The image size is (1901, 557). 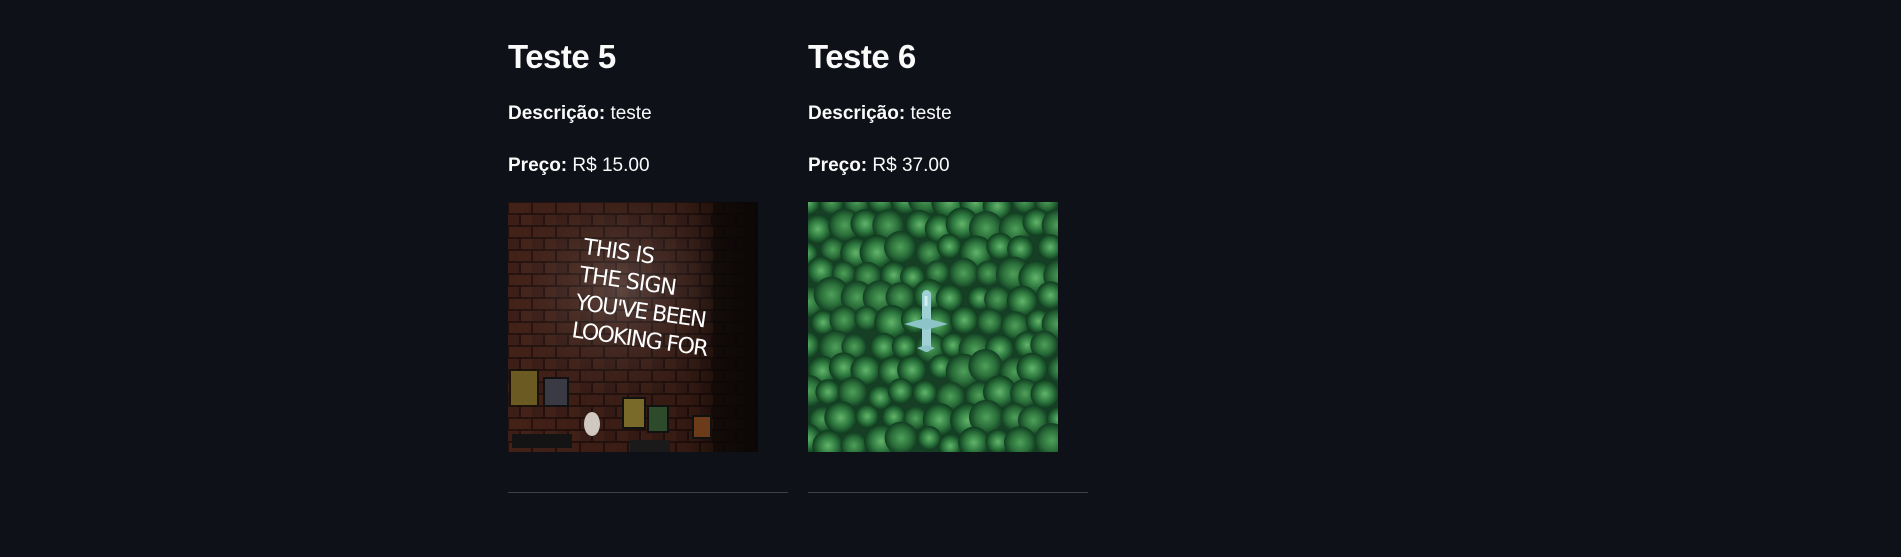 I want to click on price-value: R$ 15.00, so click(x=611, y=165).